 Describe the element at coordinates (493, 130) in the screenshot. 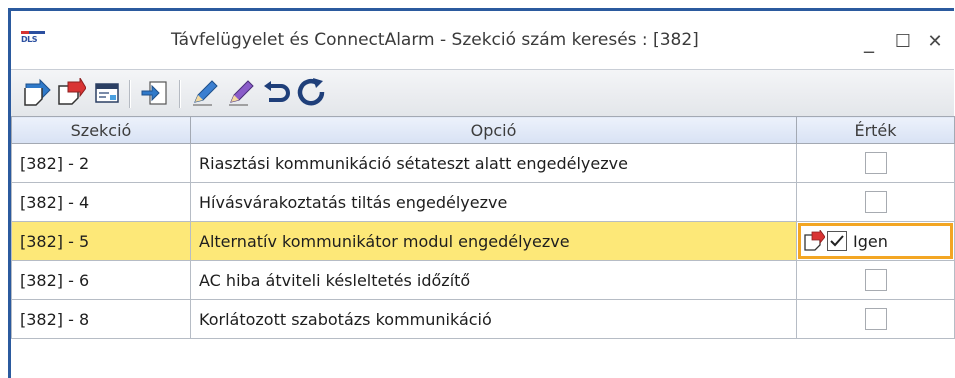

I see `column-header-option: Opció` at that location.